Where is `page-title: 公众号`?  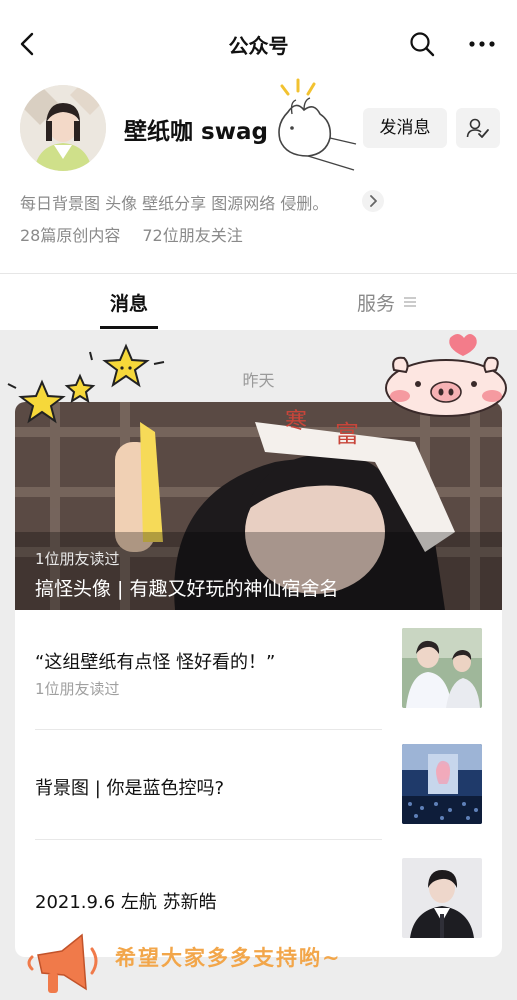 page-title: 公众号 is located at coordinates (258, 46).